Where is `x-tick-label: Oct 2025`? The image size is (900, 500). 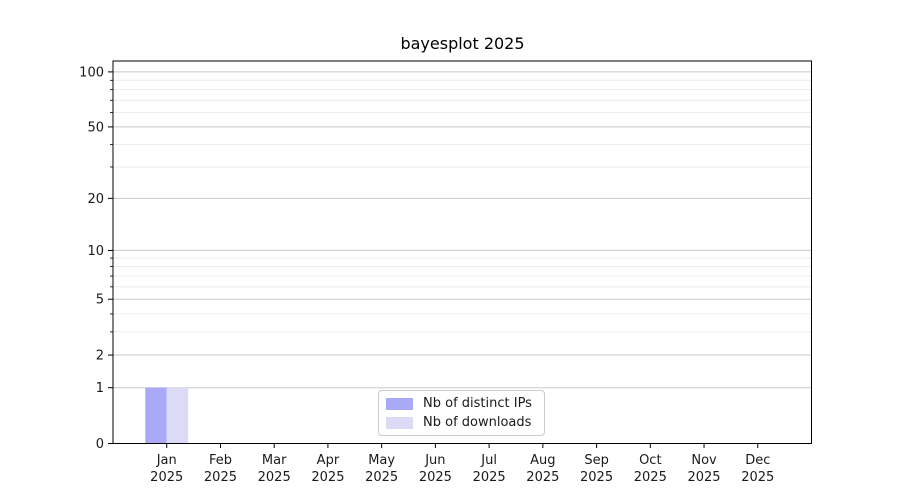
x-tick-label: Oct 2025 is located at coordinates (650, 469).